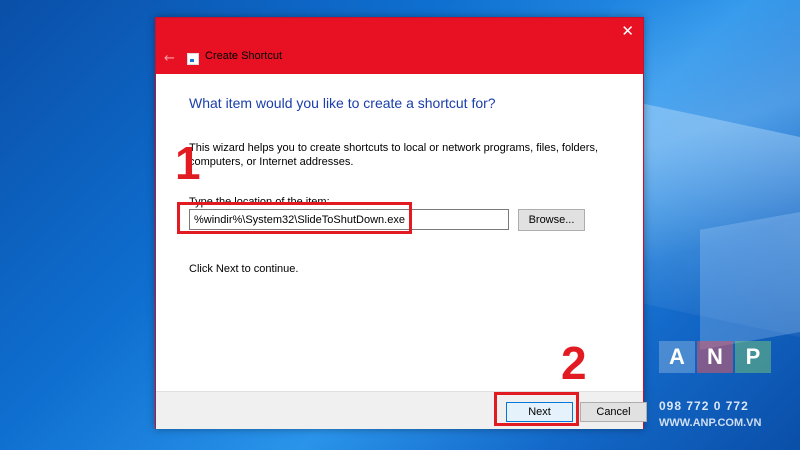 The width and height of the screenshot is (800, 450). I want to click on shortcut-icon, so click(193, 59).